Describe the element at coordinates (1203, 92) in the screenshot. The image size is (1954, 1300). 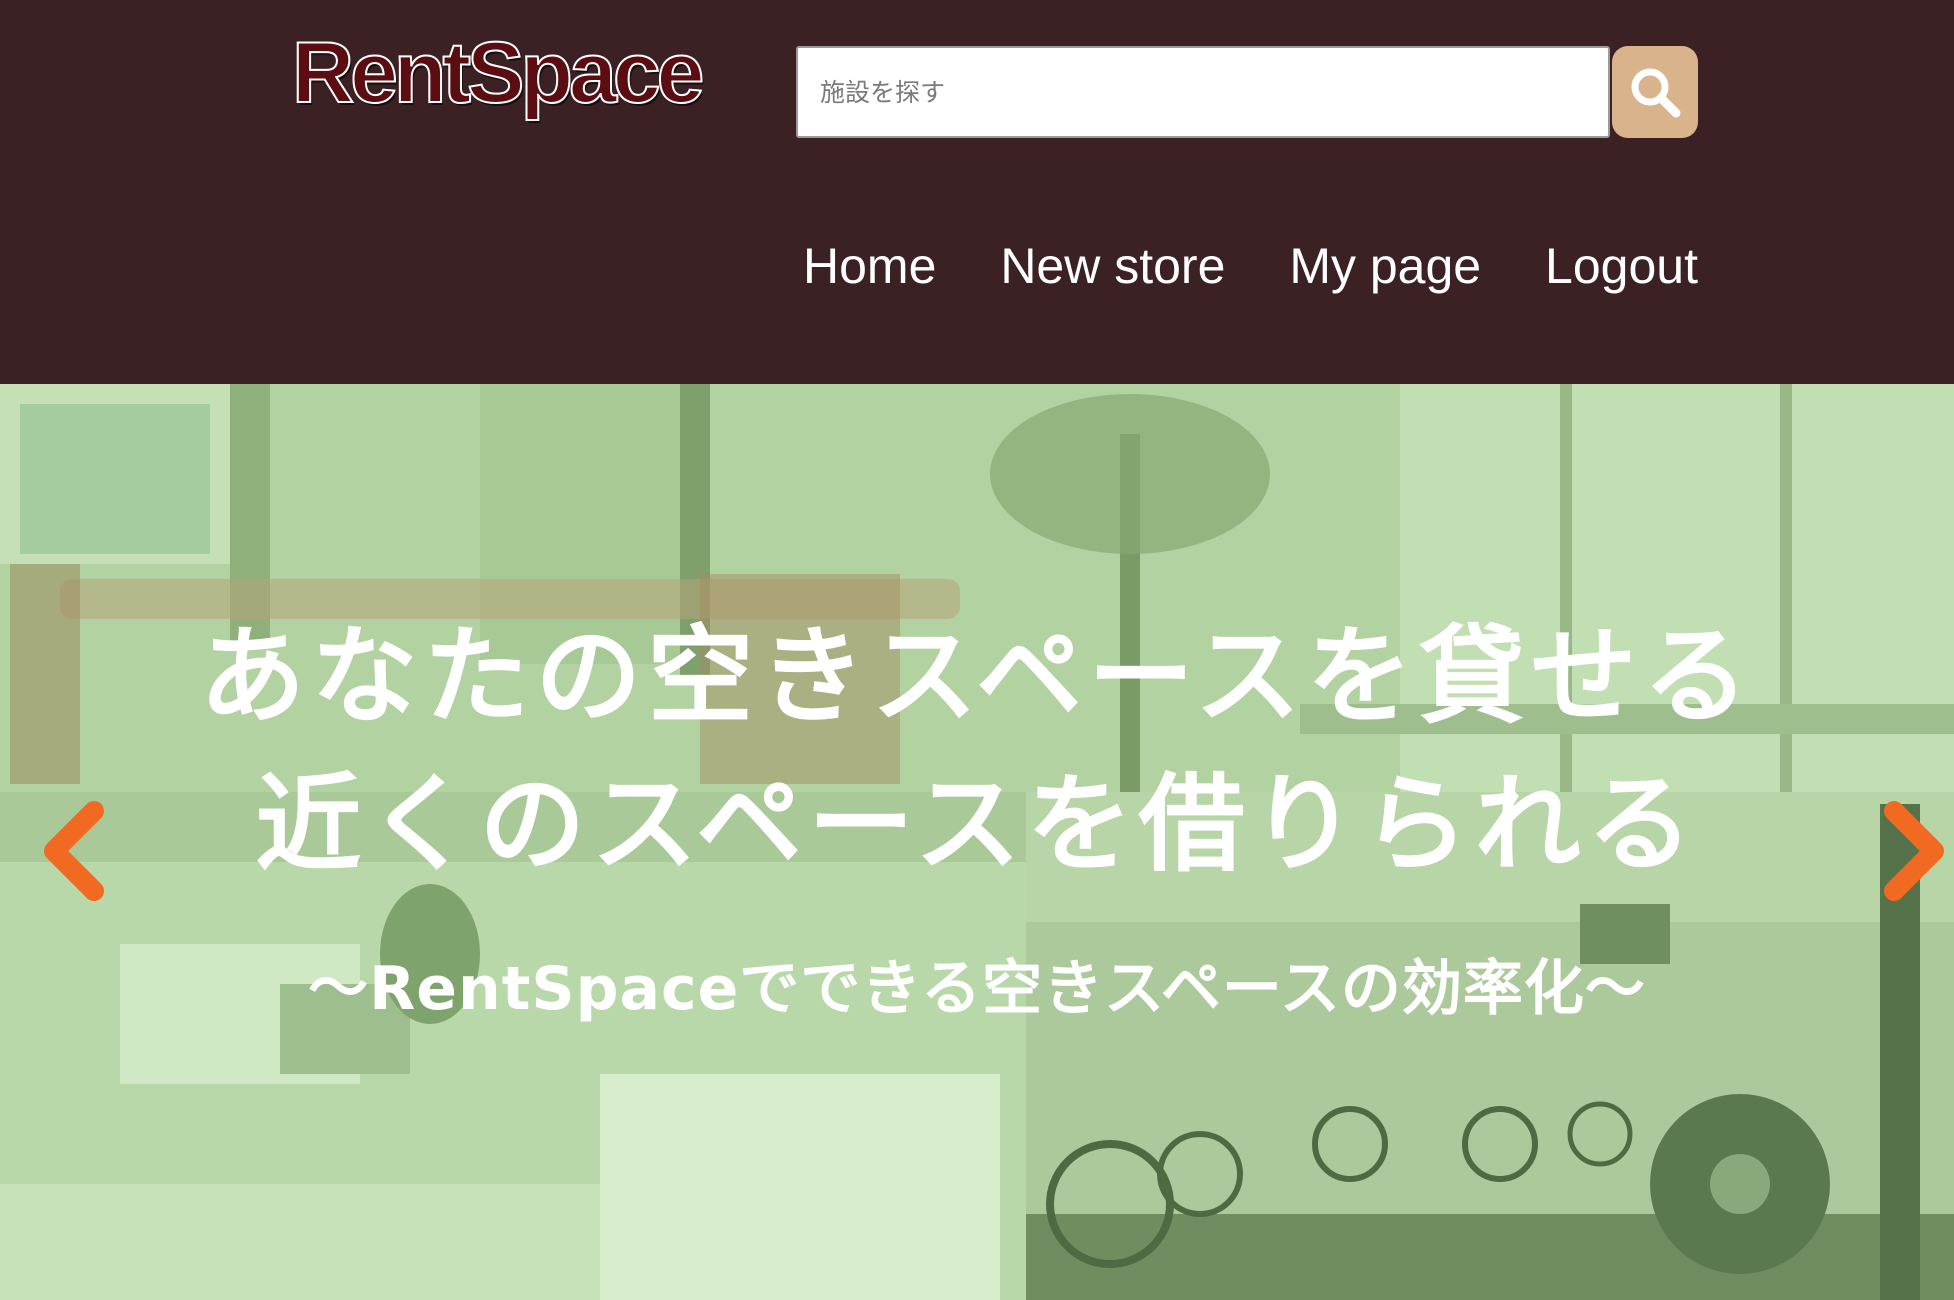
I see `search-input` at that location.